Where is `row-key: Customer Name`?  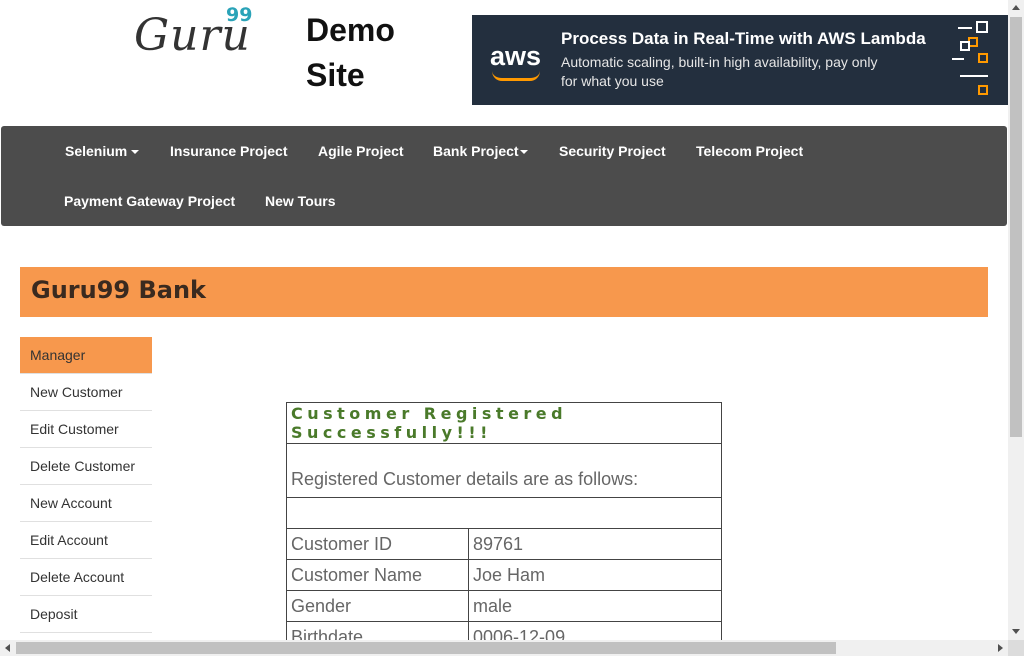
row-key: Customer Name is located at coordinates (377, 575).